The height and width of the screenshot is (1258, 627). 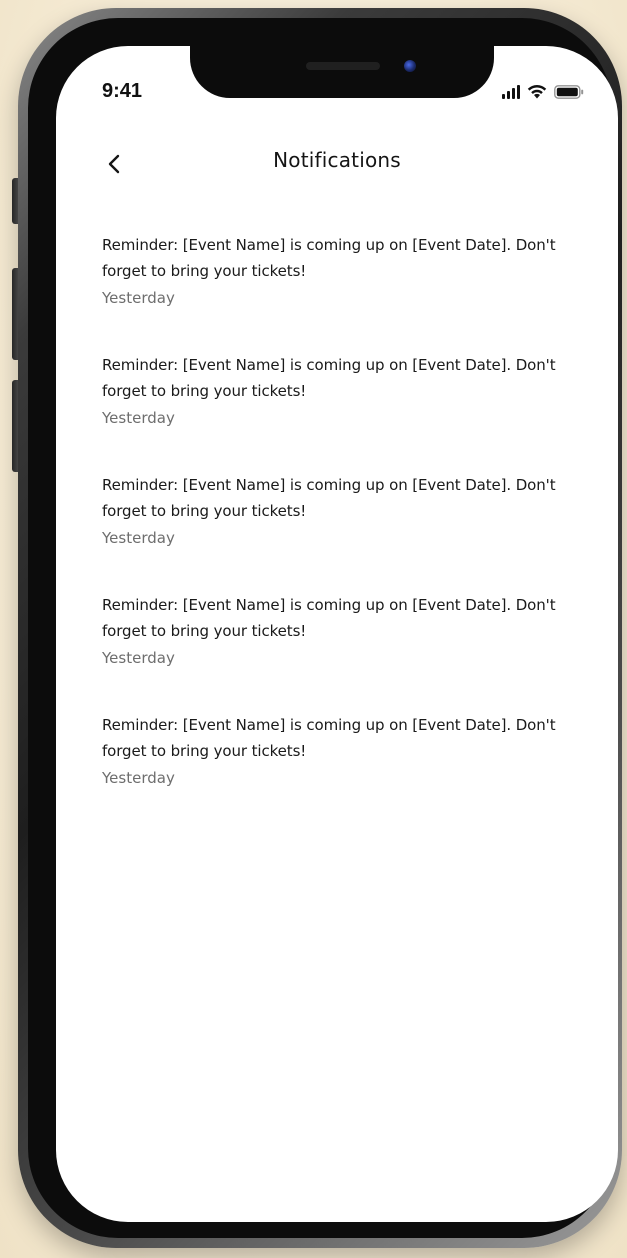 I want to click on speaker-grille, so click(x=343, y=66).